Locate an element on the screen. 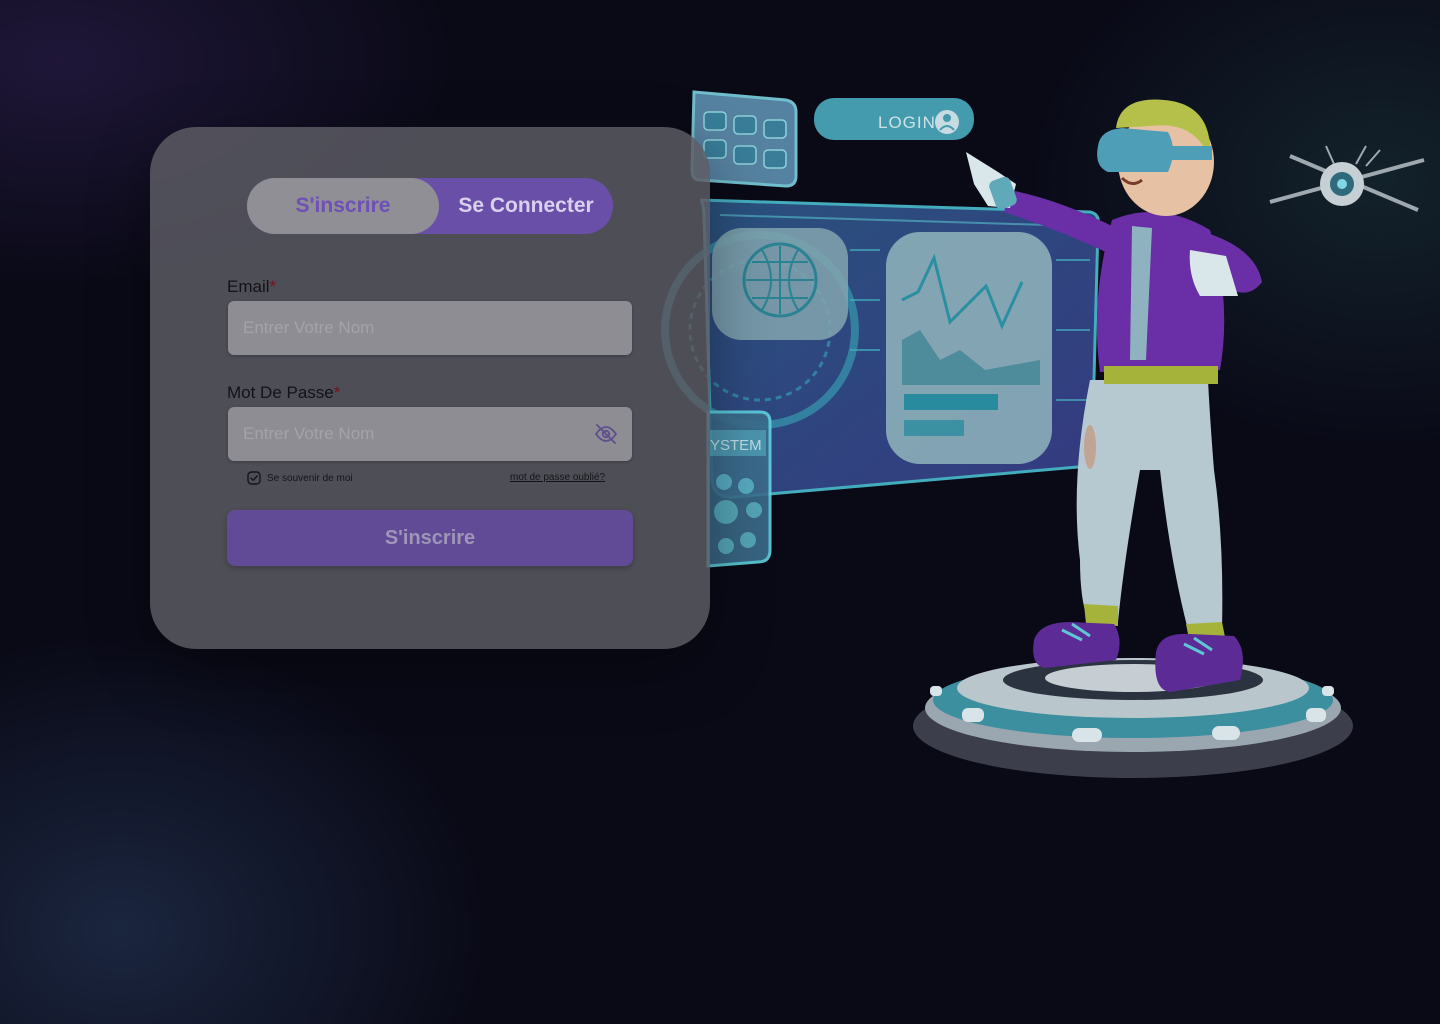 This screenshot has height=1024, width=1440. email-required-mark: * is located at coordinates (273, 286).